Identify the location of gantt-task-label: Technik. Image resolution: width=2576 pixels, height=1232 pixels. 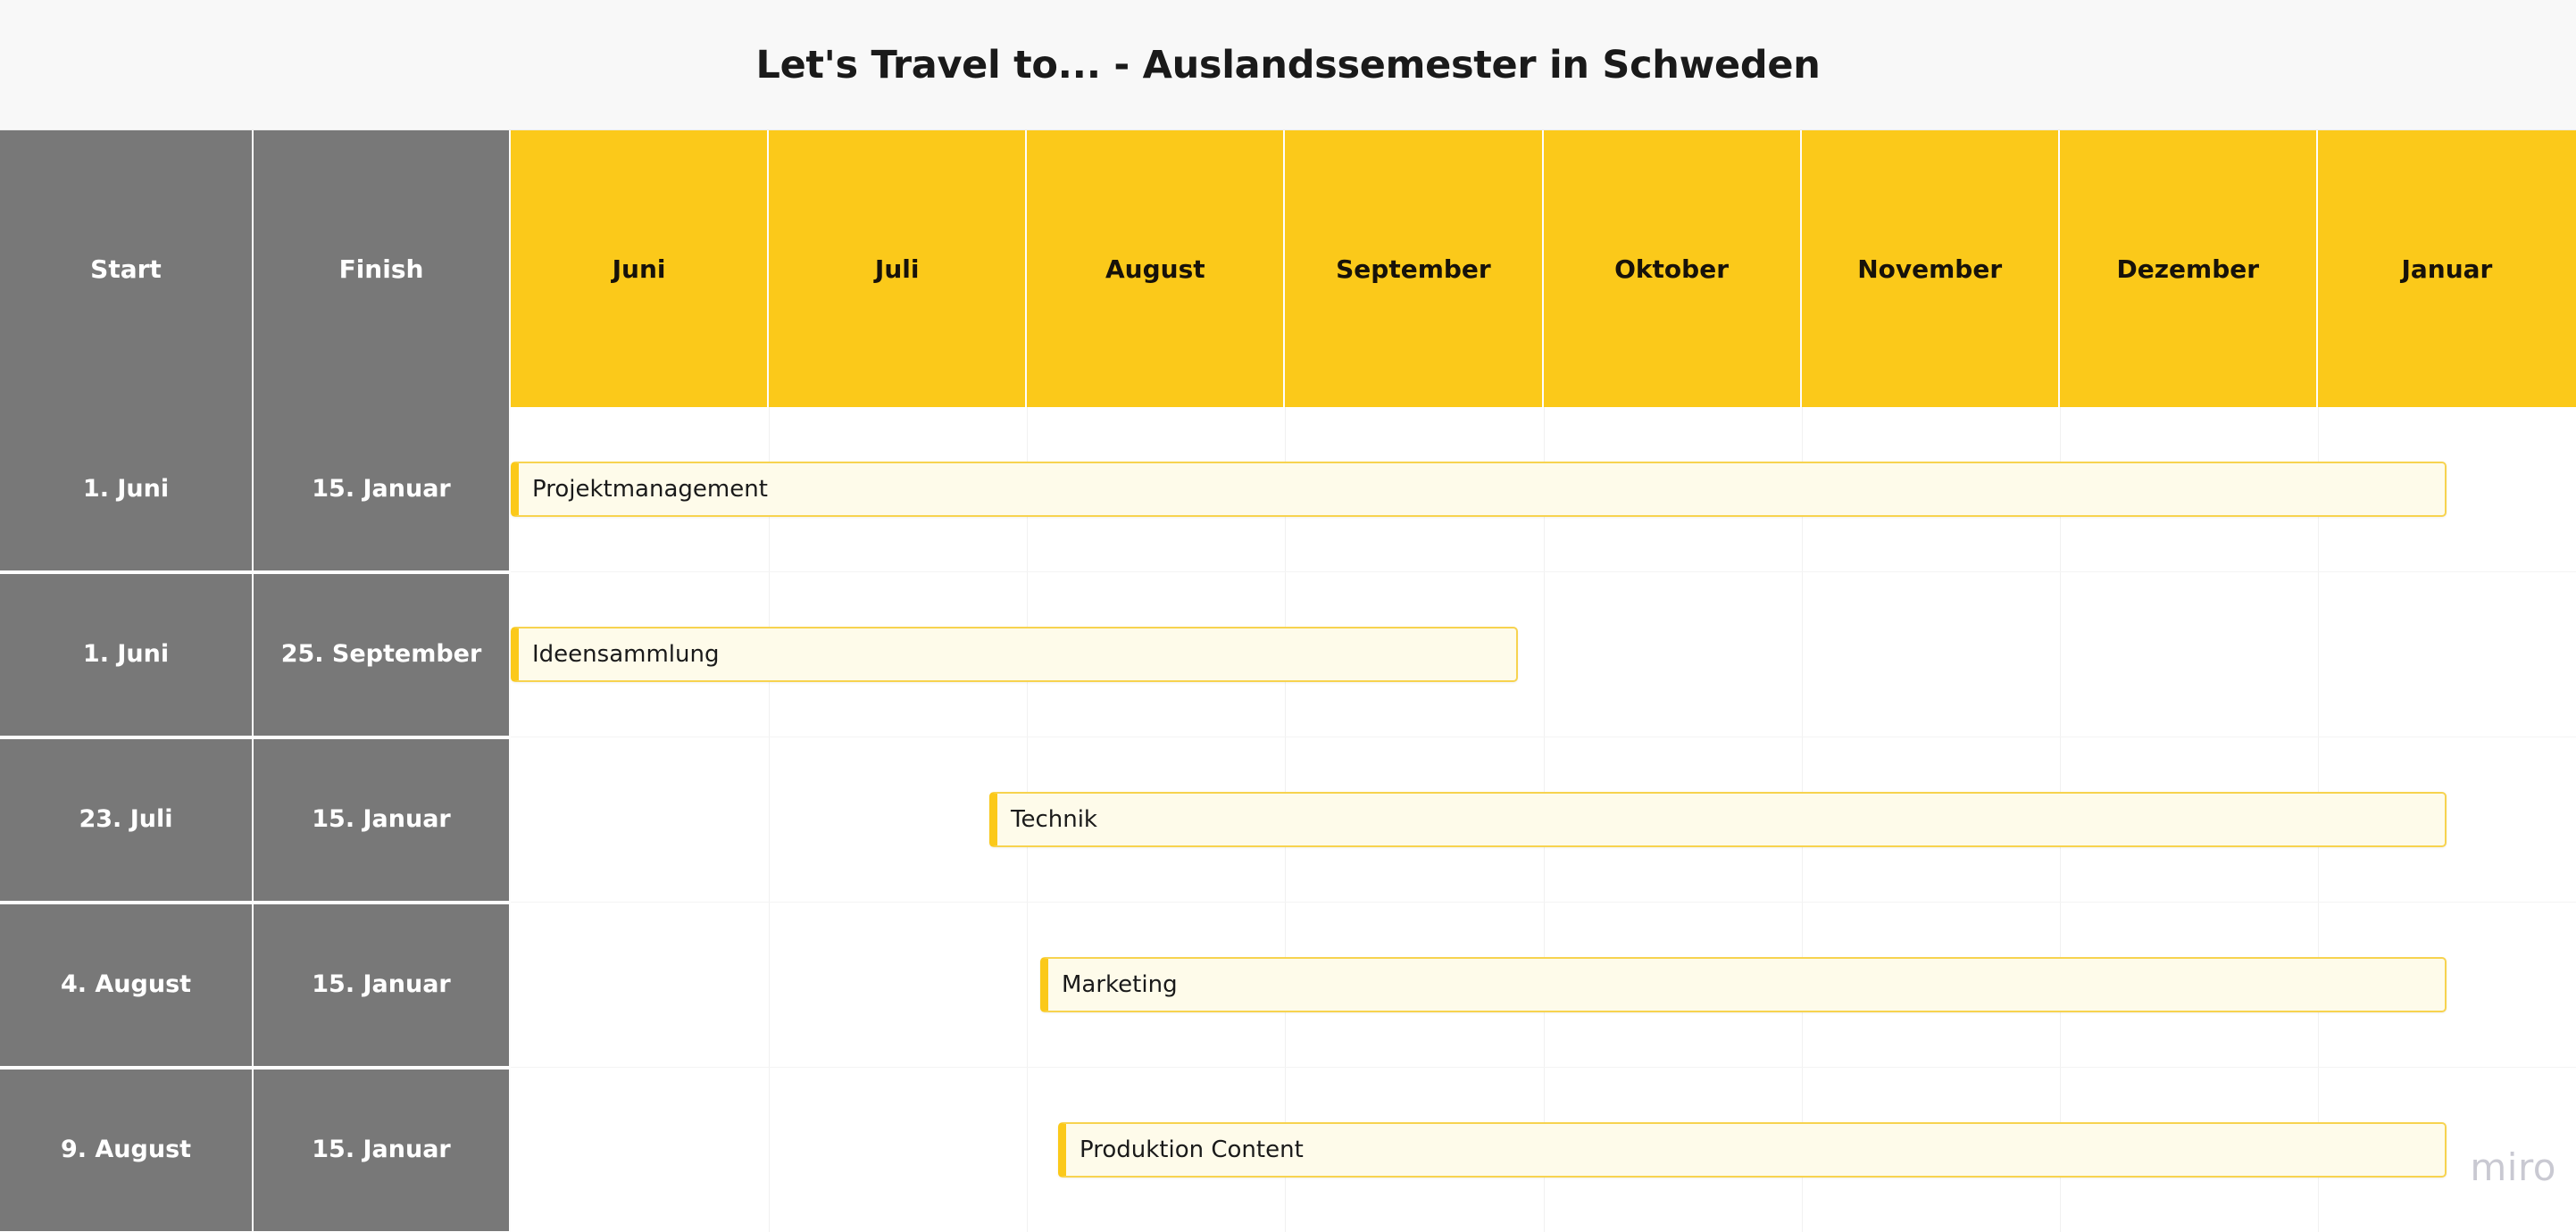
(1054, 819).